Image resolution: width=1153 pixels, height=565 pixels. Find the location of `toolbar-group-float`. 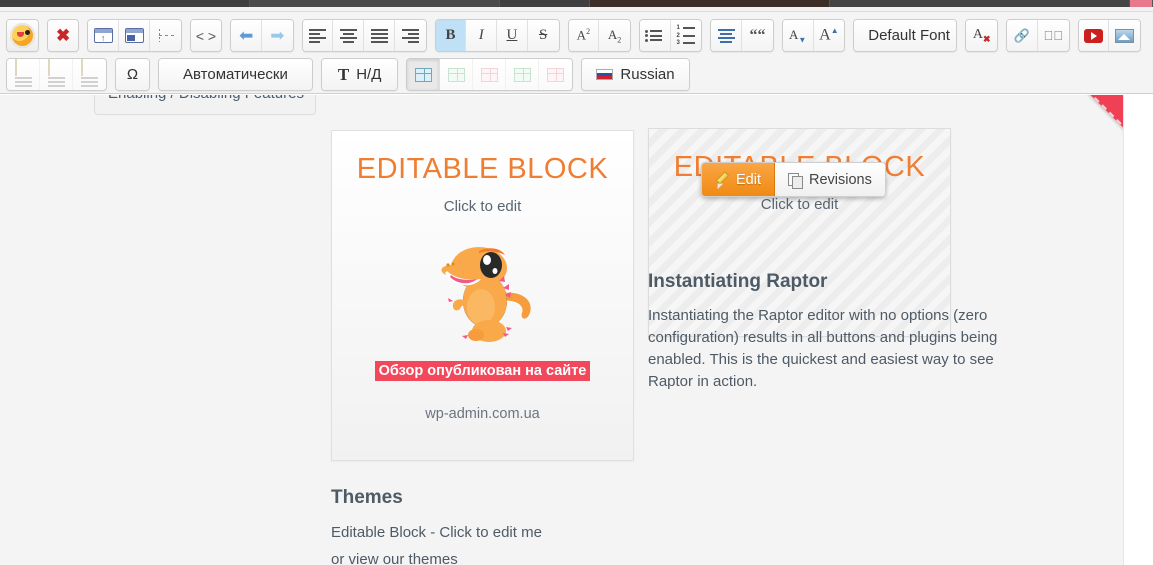

toolbar-group-float is located at coordinates (56, 74).